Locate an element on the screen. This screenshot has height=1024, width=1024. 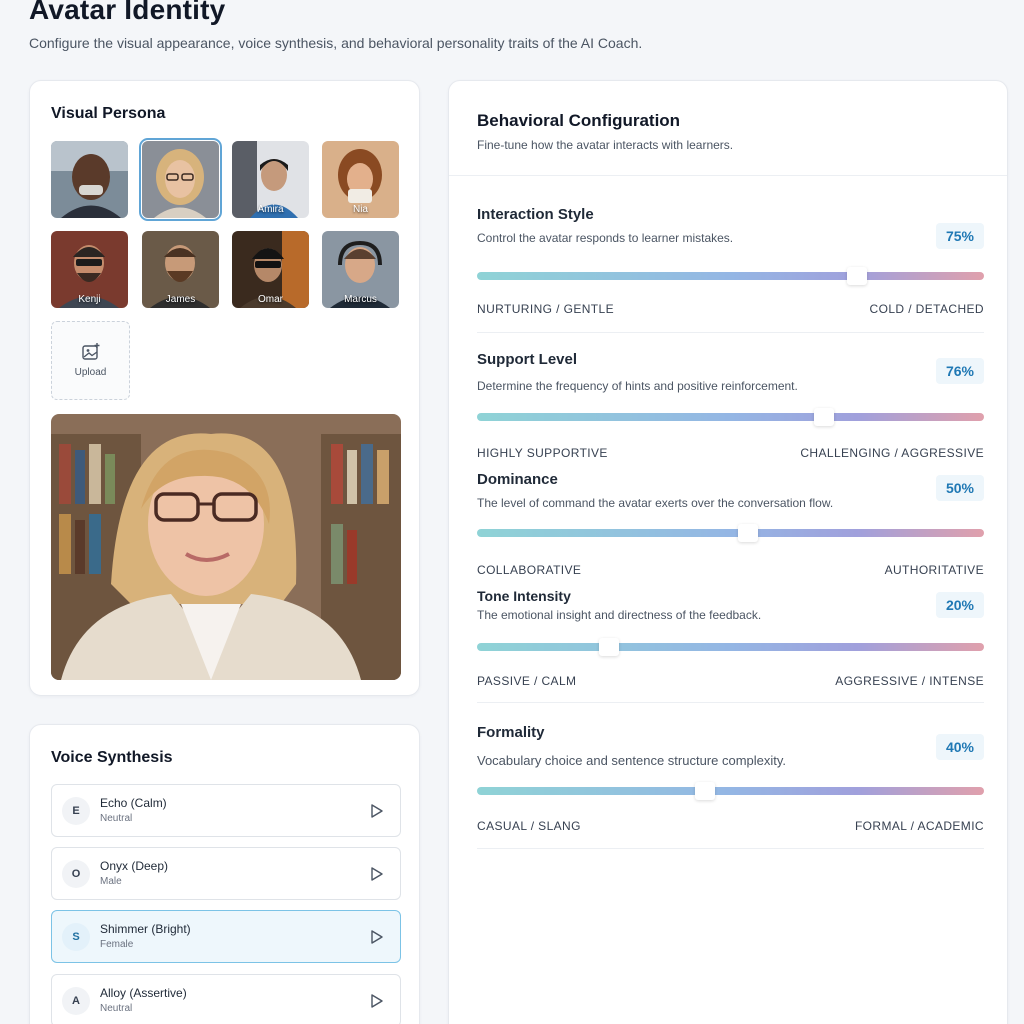
trait-value-badge: 20% is located at coordinates (960, 605).